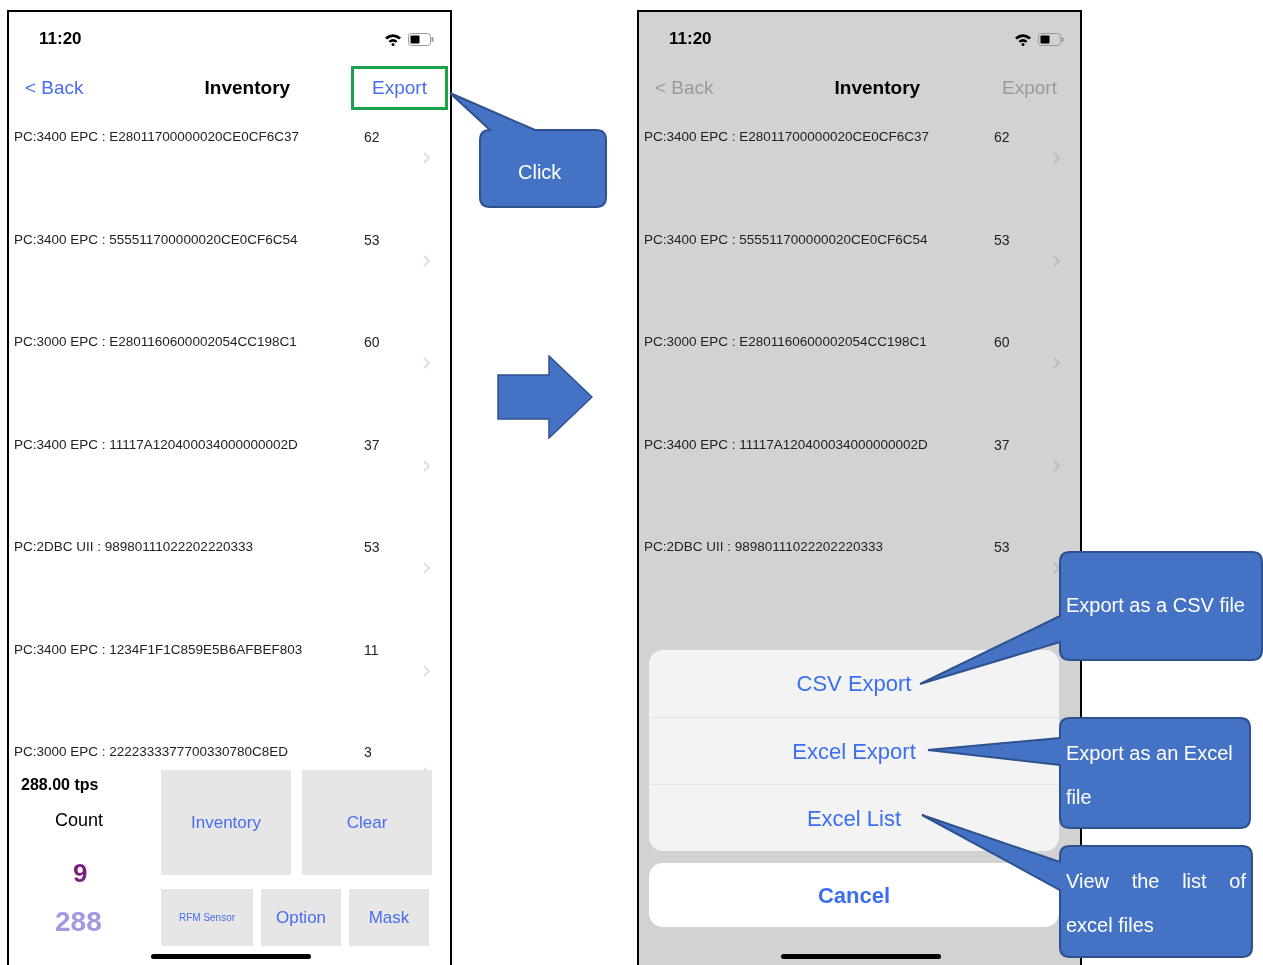 This screenshot has height=965, width=1263. What do you see at coordinates (78, 922) in the screenshot?
I see `total-count: 288` at bounding box center [78, 922].